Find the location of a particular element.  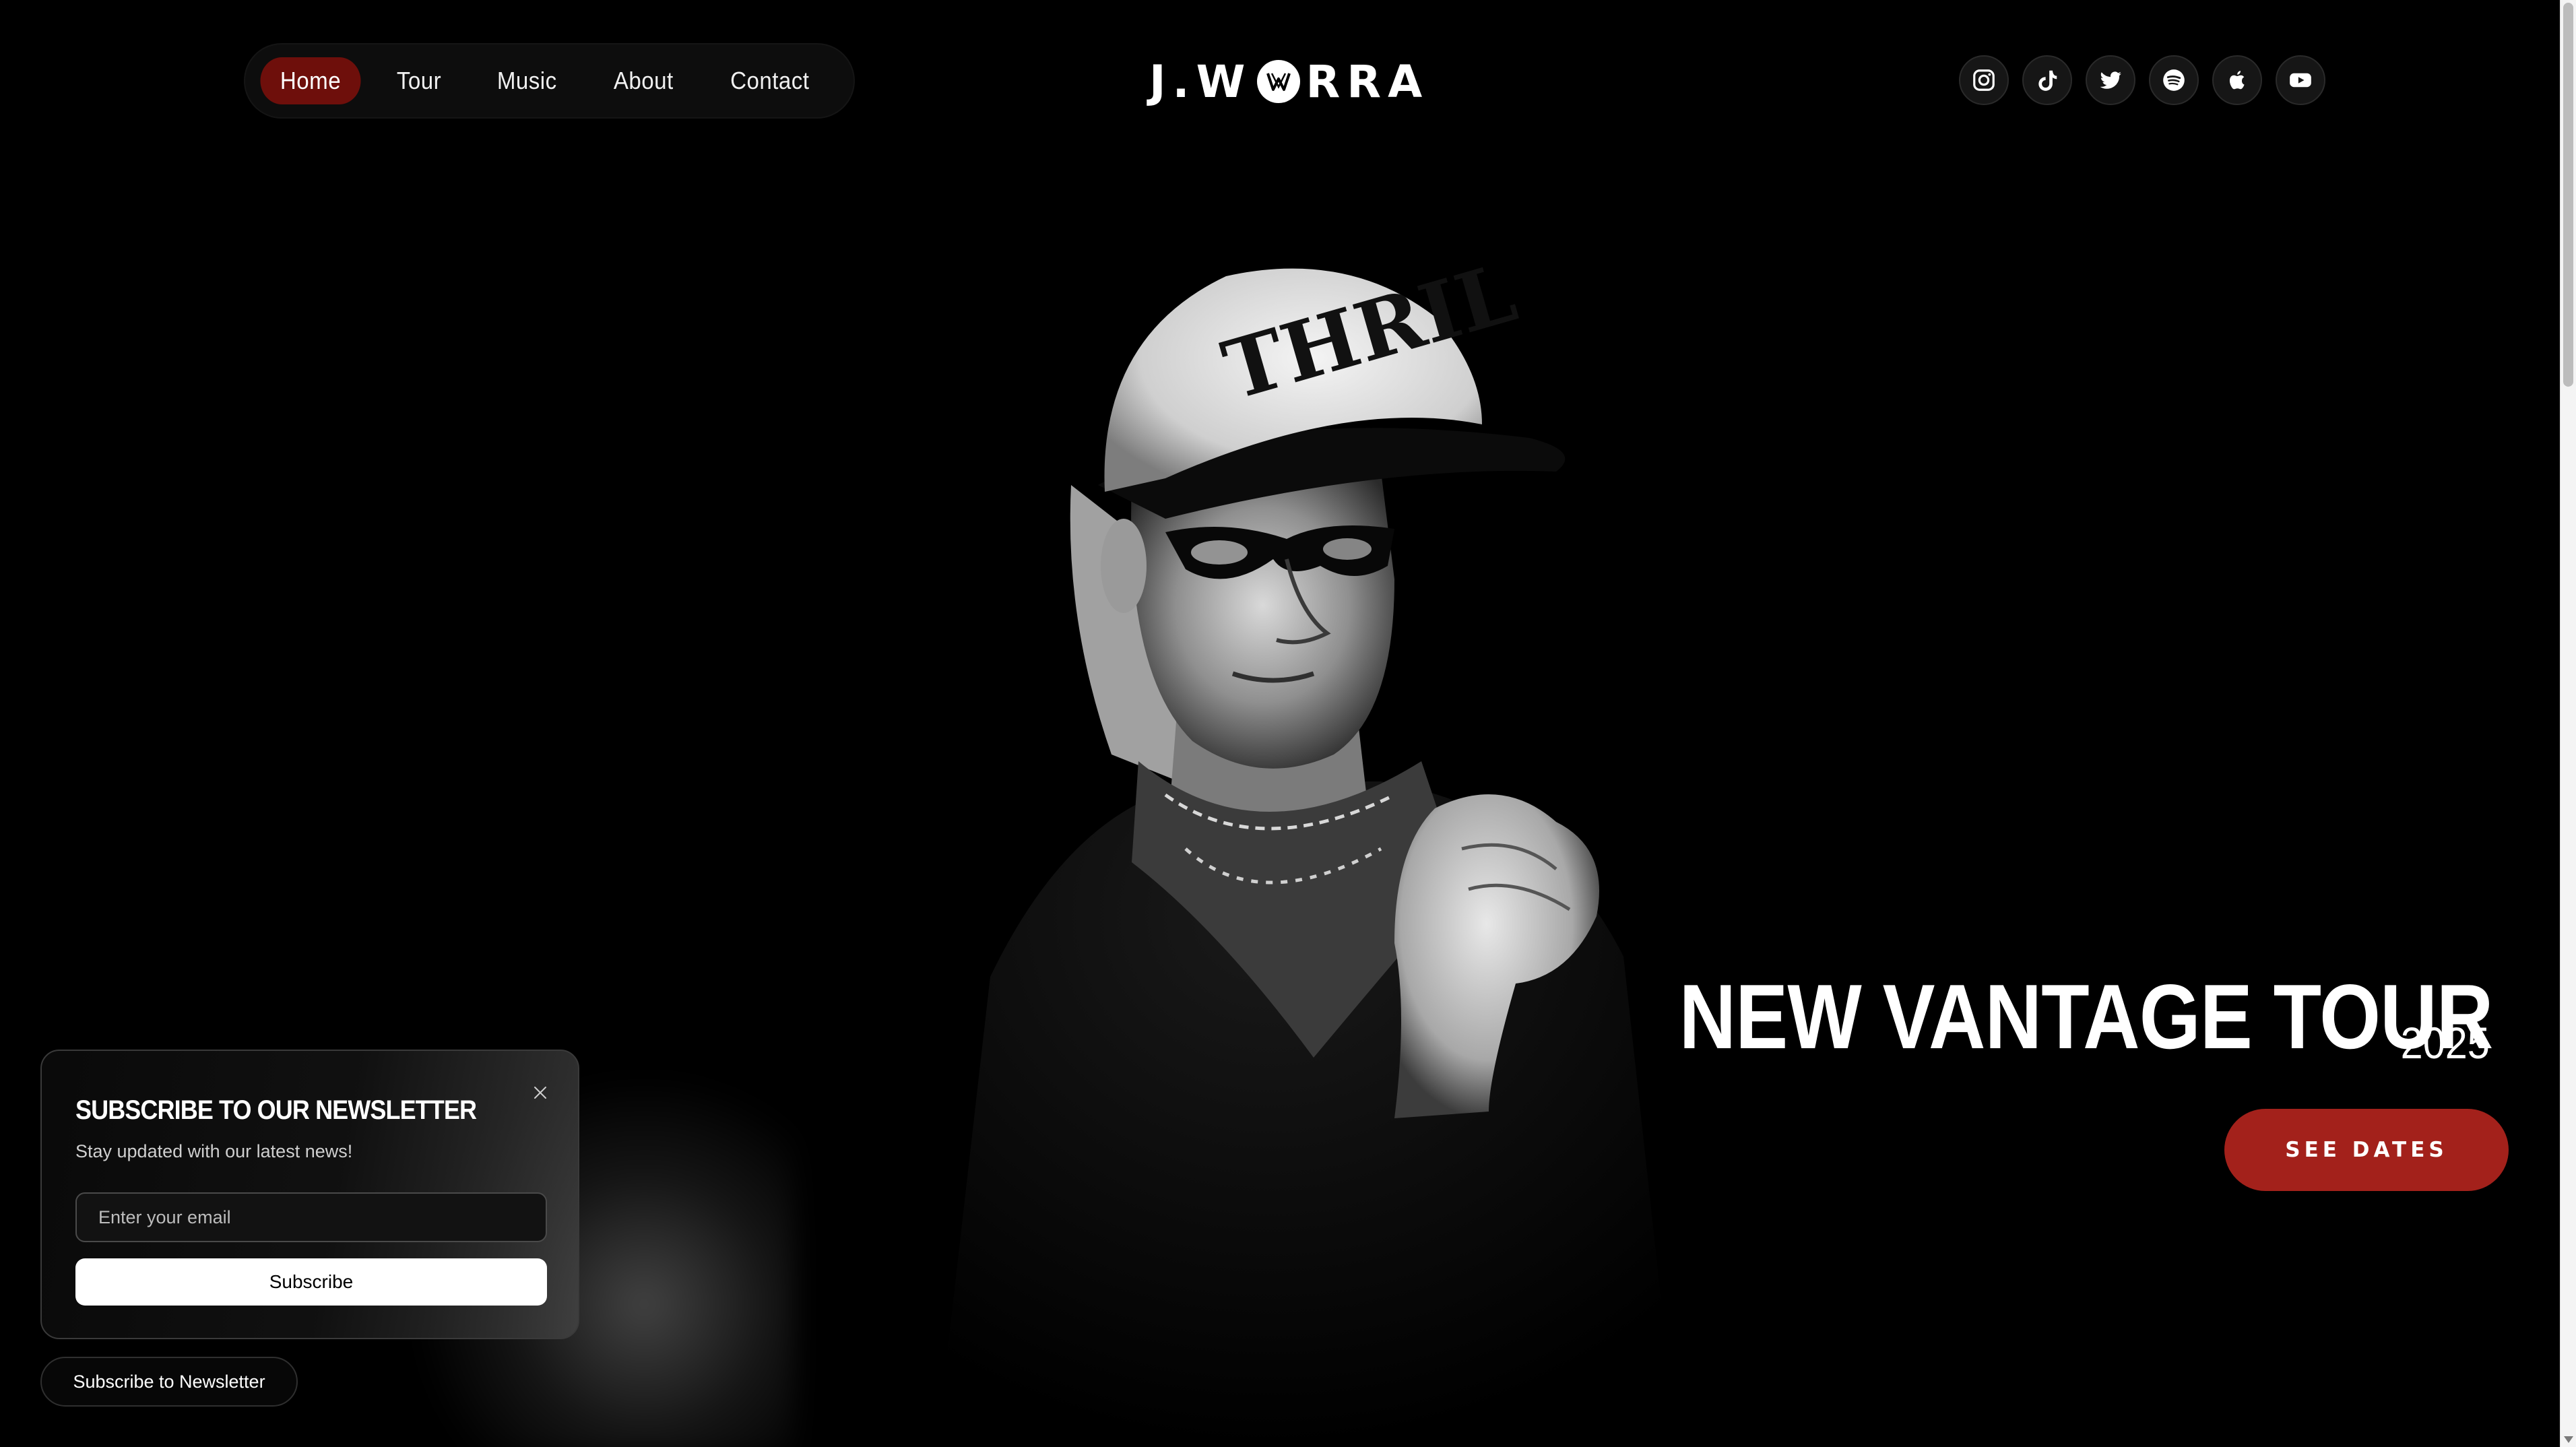

scroll-down-arrow-icon is located at coordinates (2568, 1440).